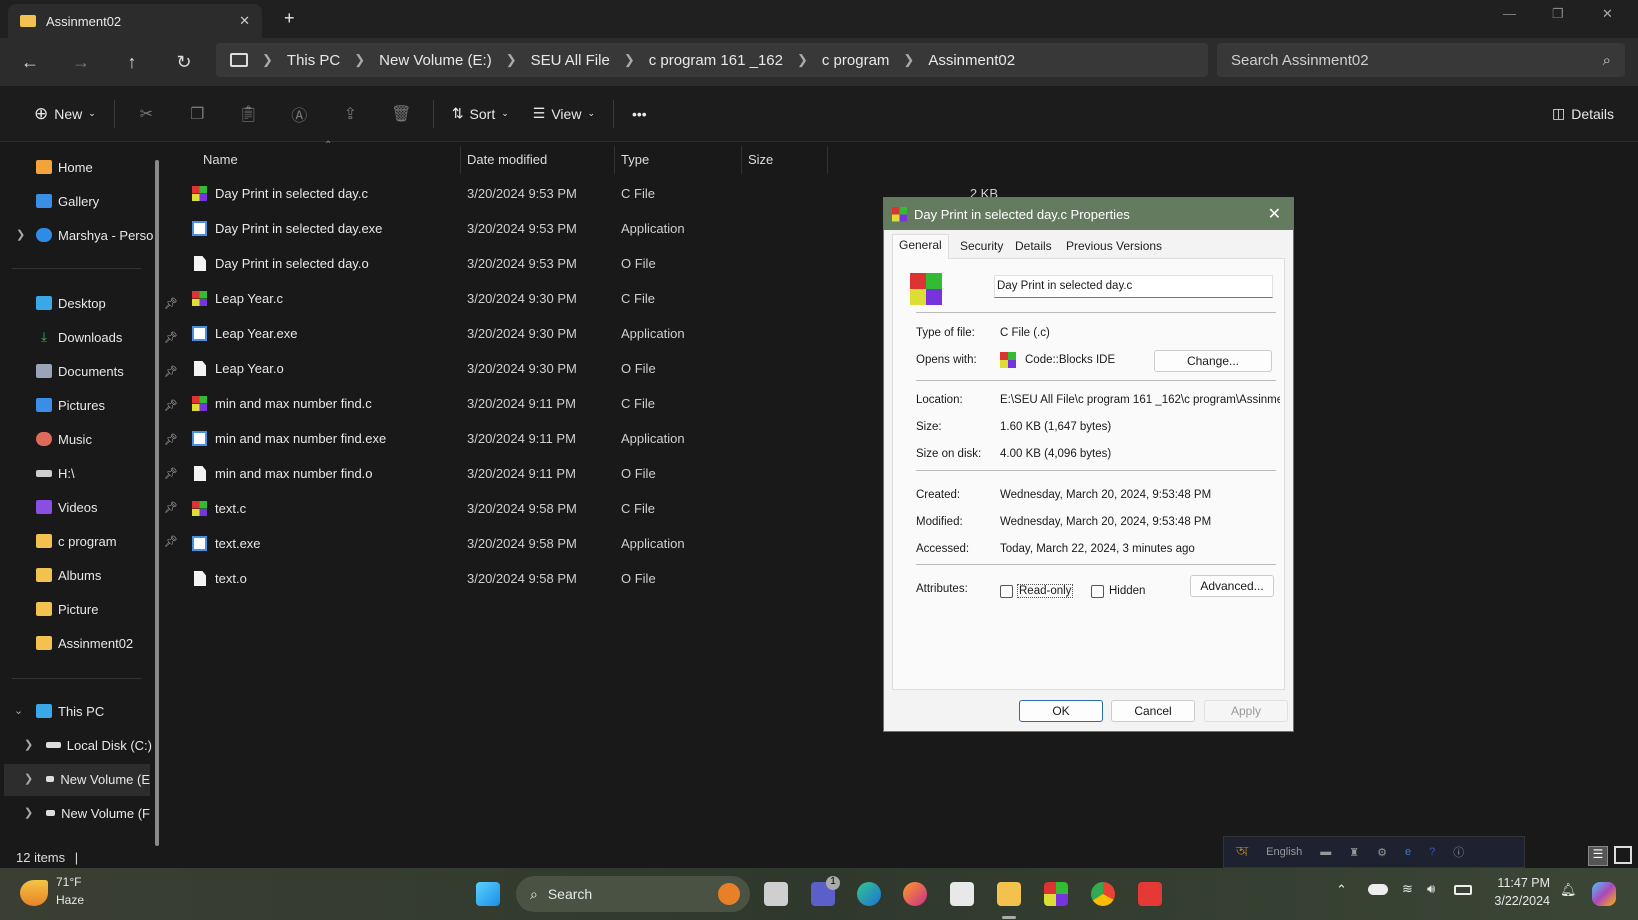 The height and width of the screenshot is (920, 1638). I want to click on breadcrumb-assinment02: Assinment02, so click(971, 60).